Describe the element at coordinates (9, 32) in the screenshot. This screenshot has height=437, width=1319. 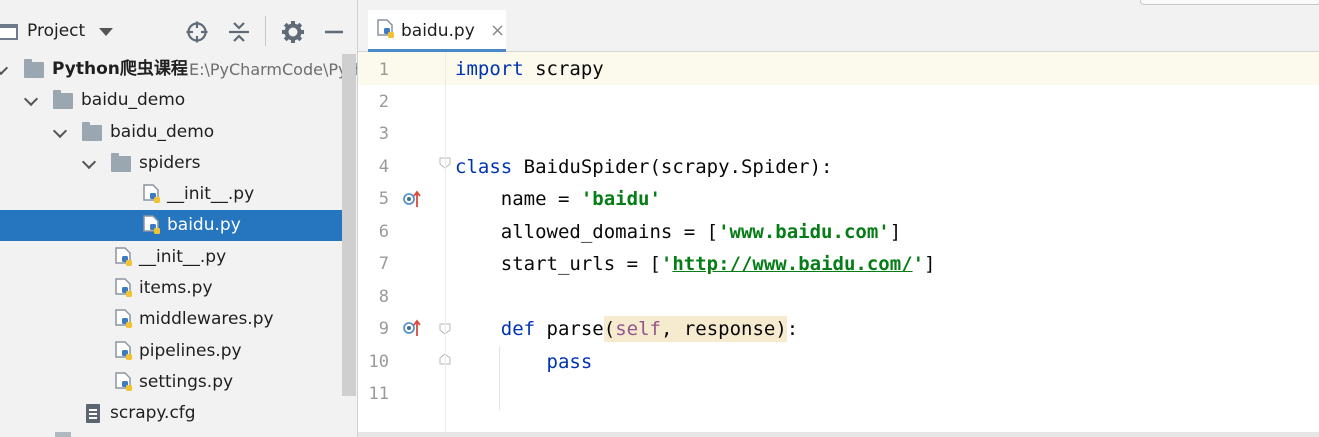
I see `project-window-icon` at that location.